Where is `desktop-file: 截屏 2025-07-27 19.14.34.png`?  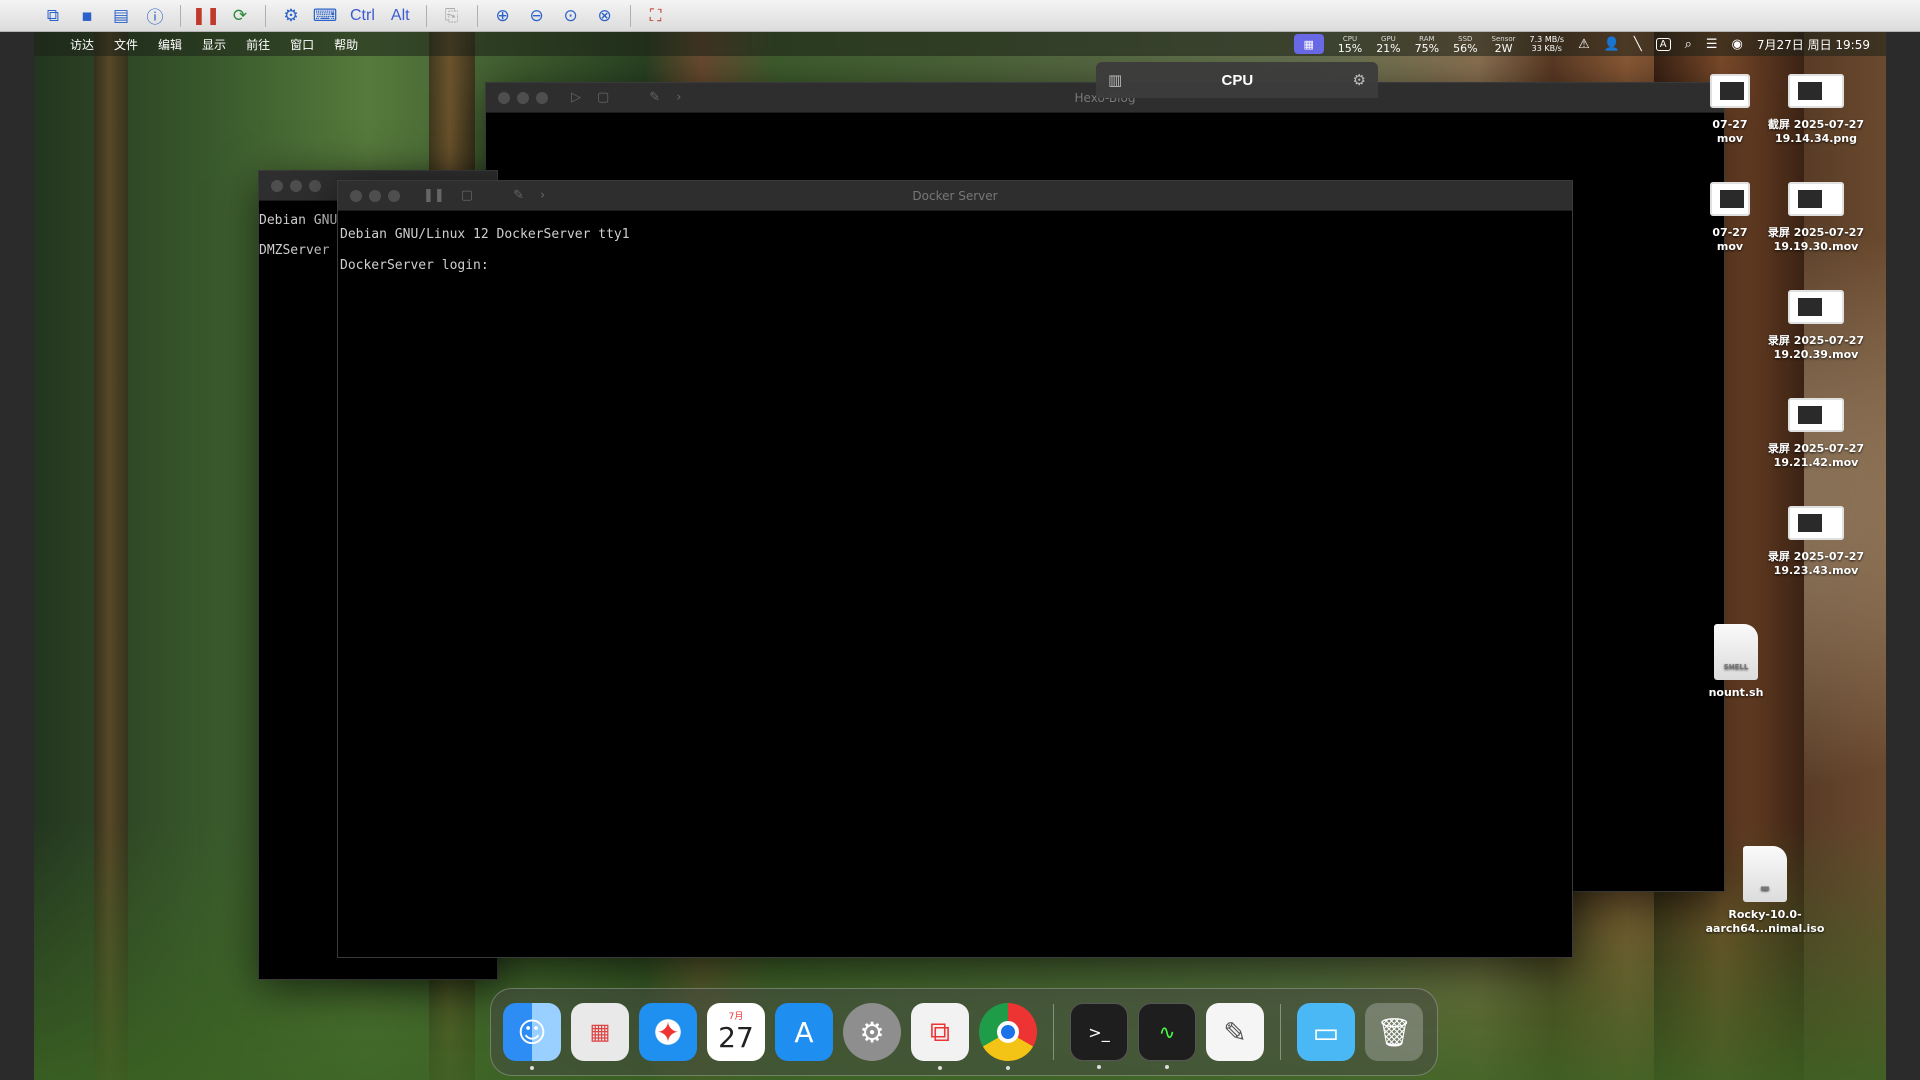
desktop-file: 截屏 2025-07-27 19.14.34.png is located at coordinates (1816, 110).